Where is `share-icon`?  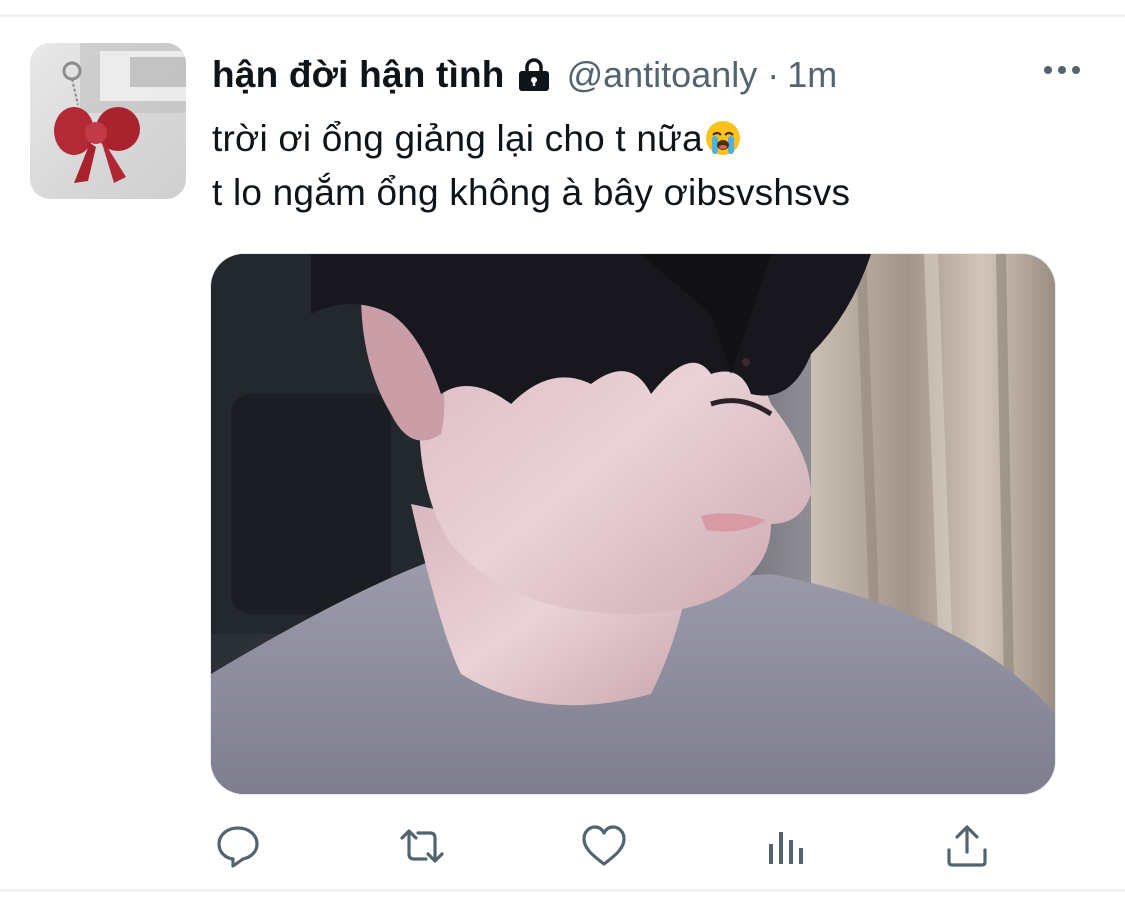 share-icon is located at coordinates (967, 846).